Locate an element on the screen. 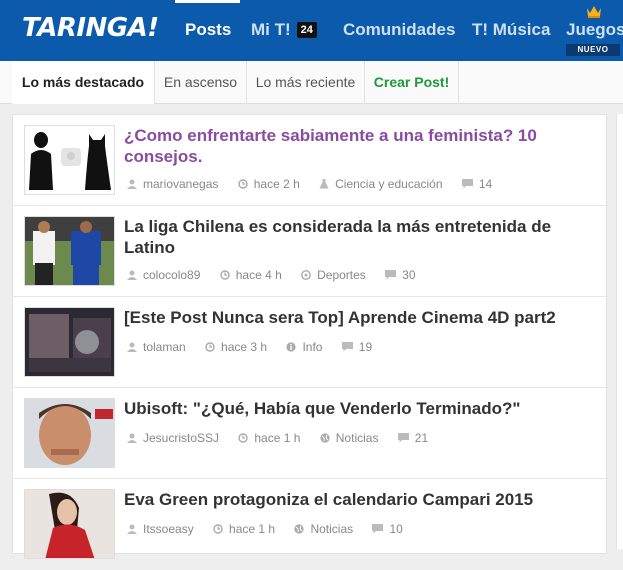  nav-t-musica-label: T! Música is located at coordinates (511, 29).